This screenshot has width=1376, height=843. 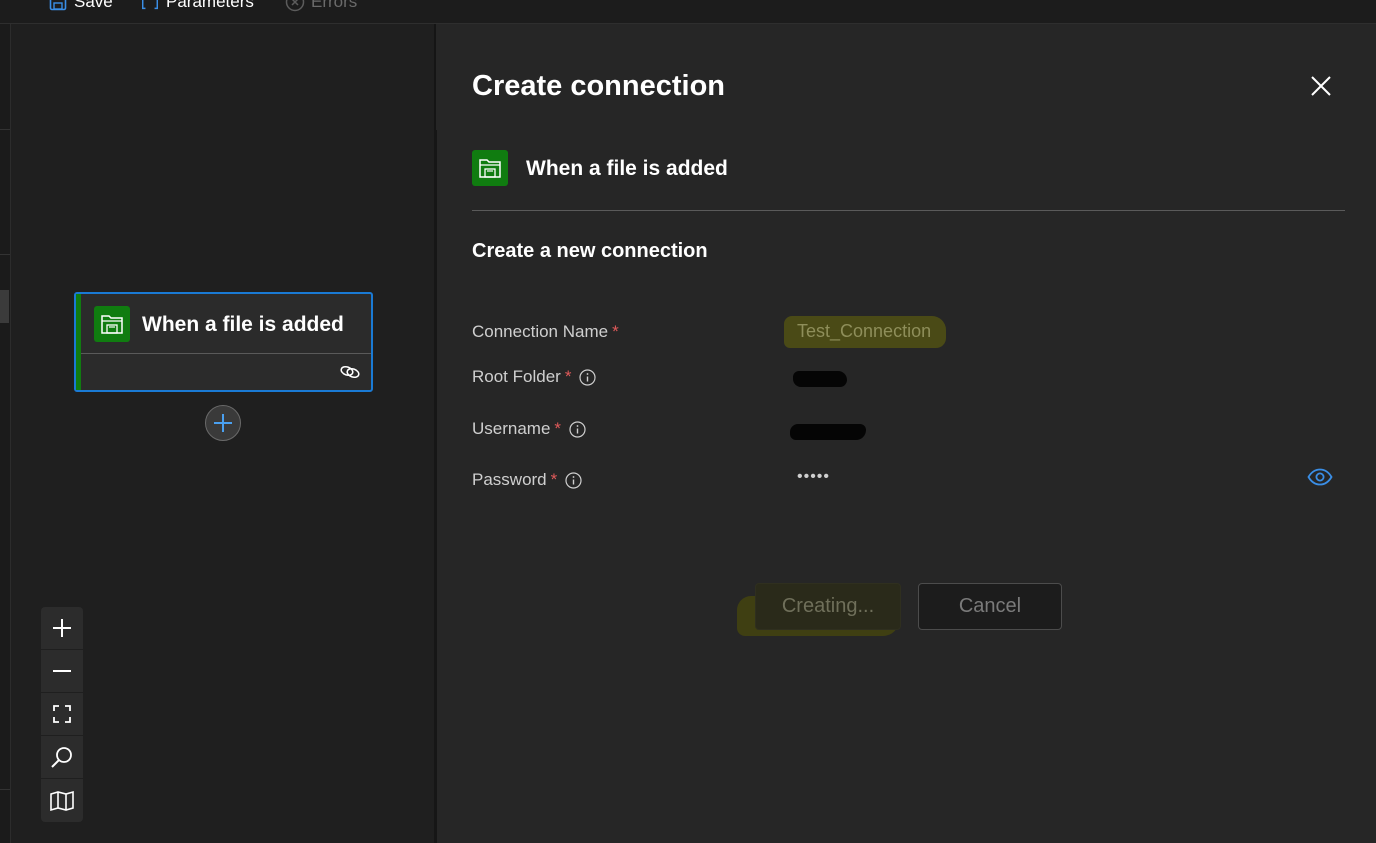 I want to click on node-divider, so click(x=226, y=353).